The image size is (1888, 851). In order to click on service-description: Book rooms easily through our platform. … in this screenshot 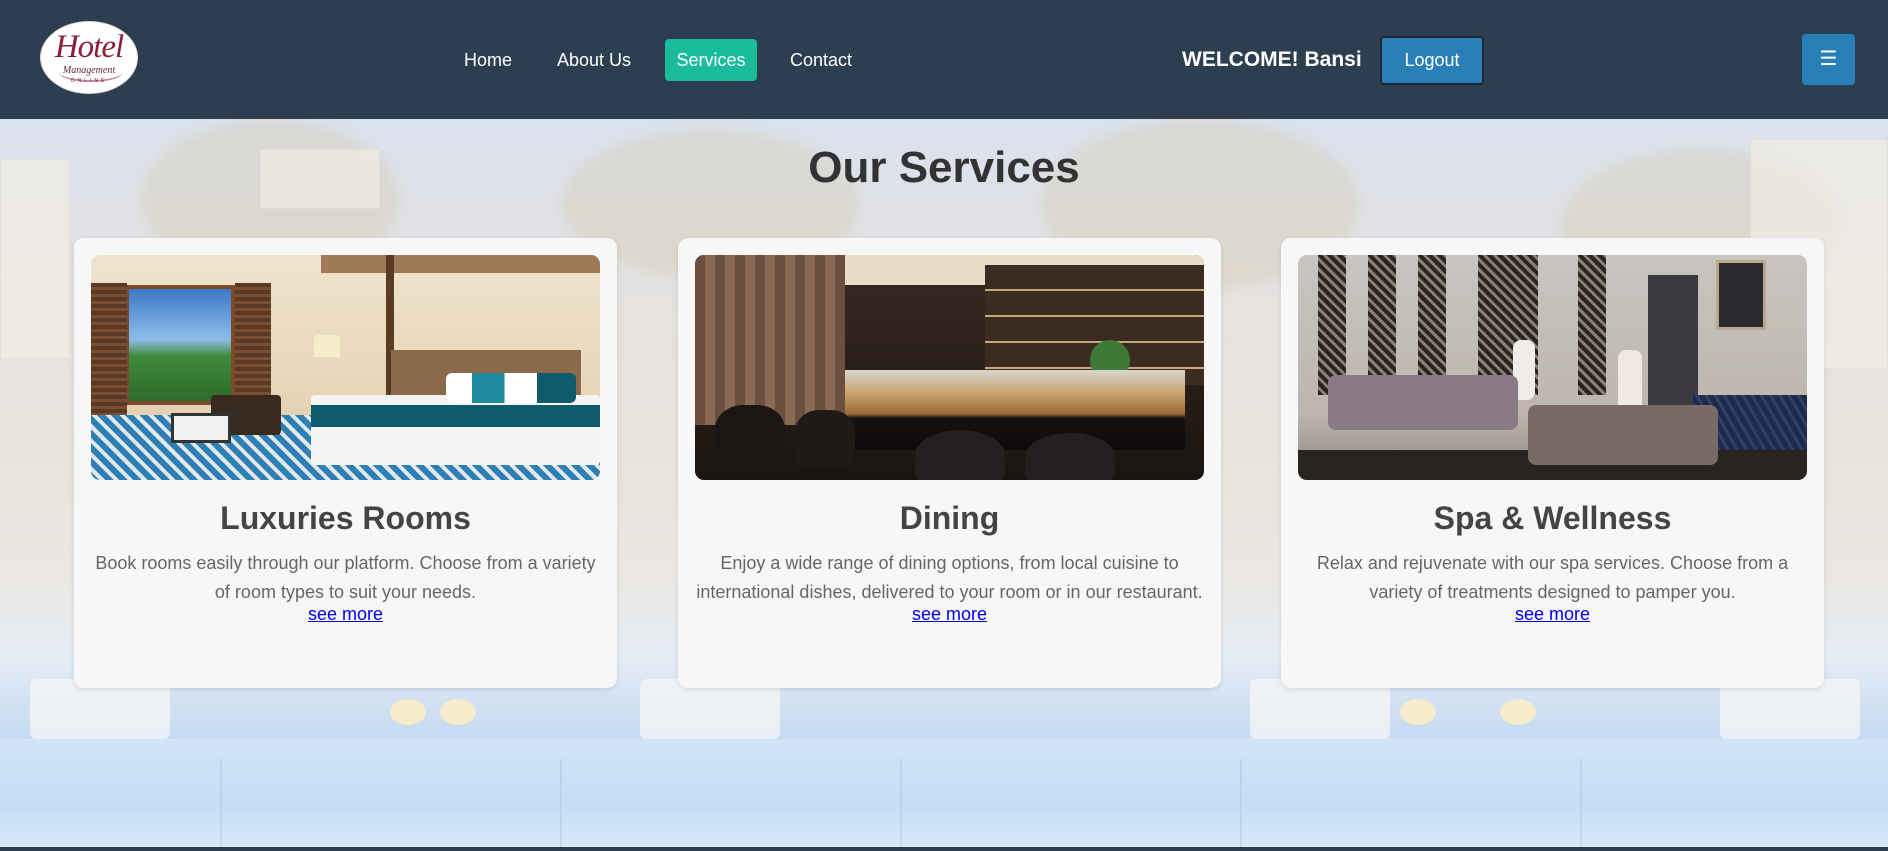, I will do `click(345, 577)`.